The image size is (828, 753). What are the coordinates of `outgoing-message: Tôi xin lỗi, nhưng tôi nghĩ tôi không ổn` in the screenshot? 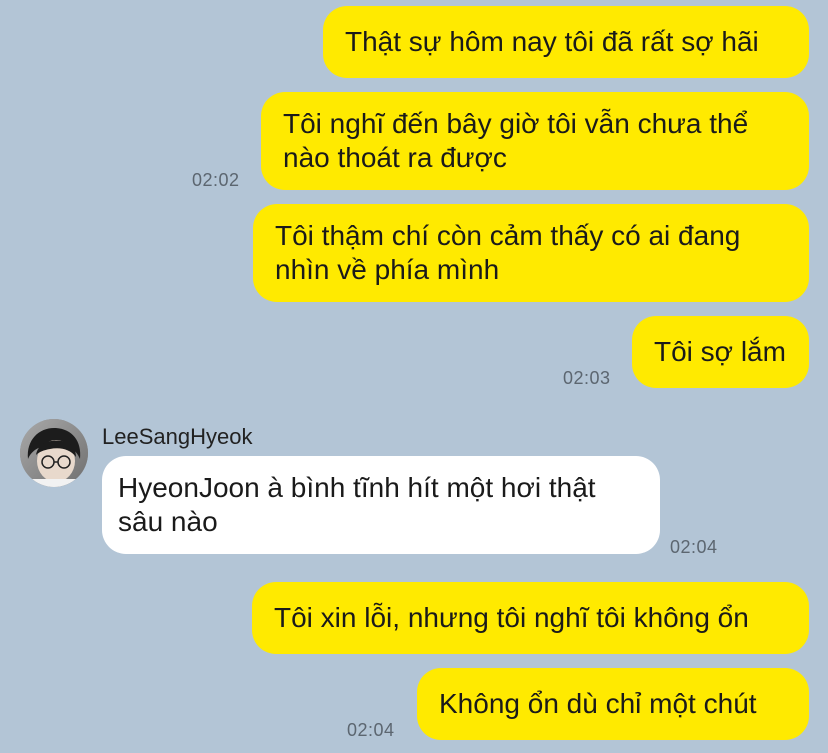 It's located at (530, 618).